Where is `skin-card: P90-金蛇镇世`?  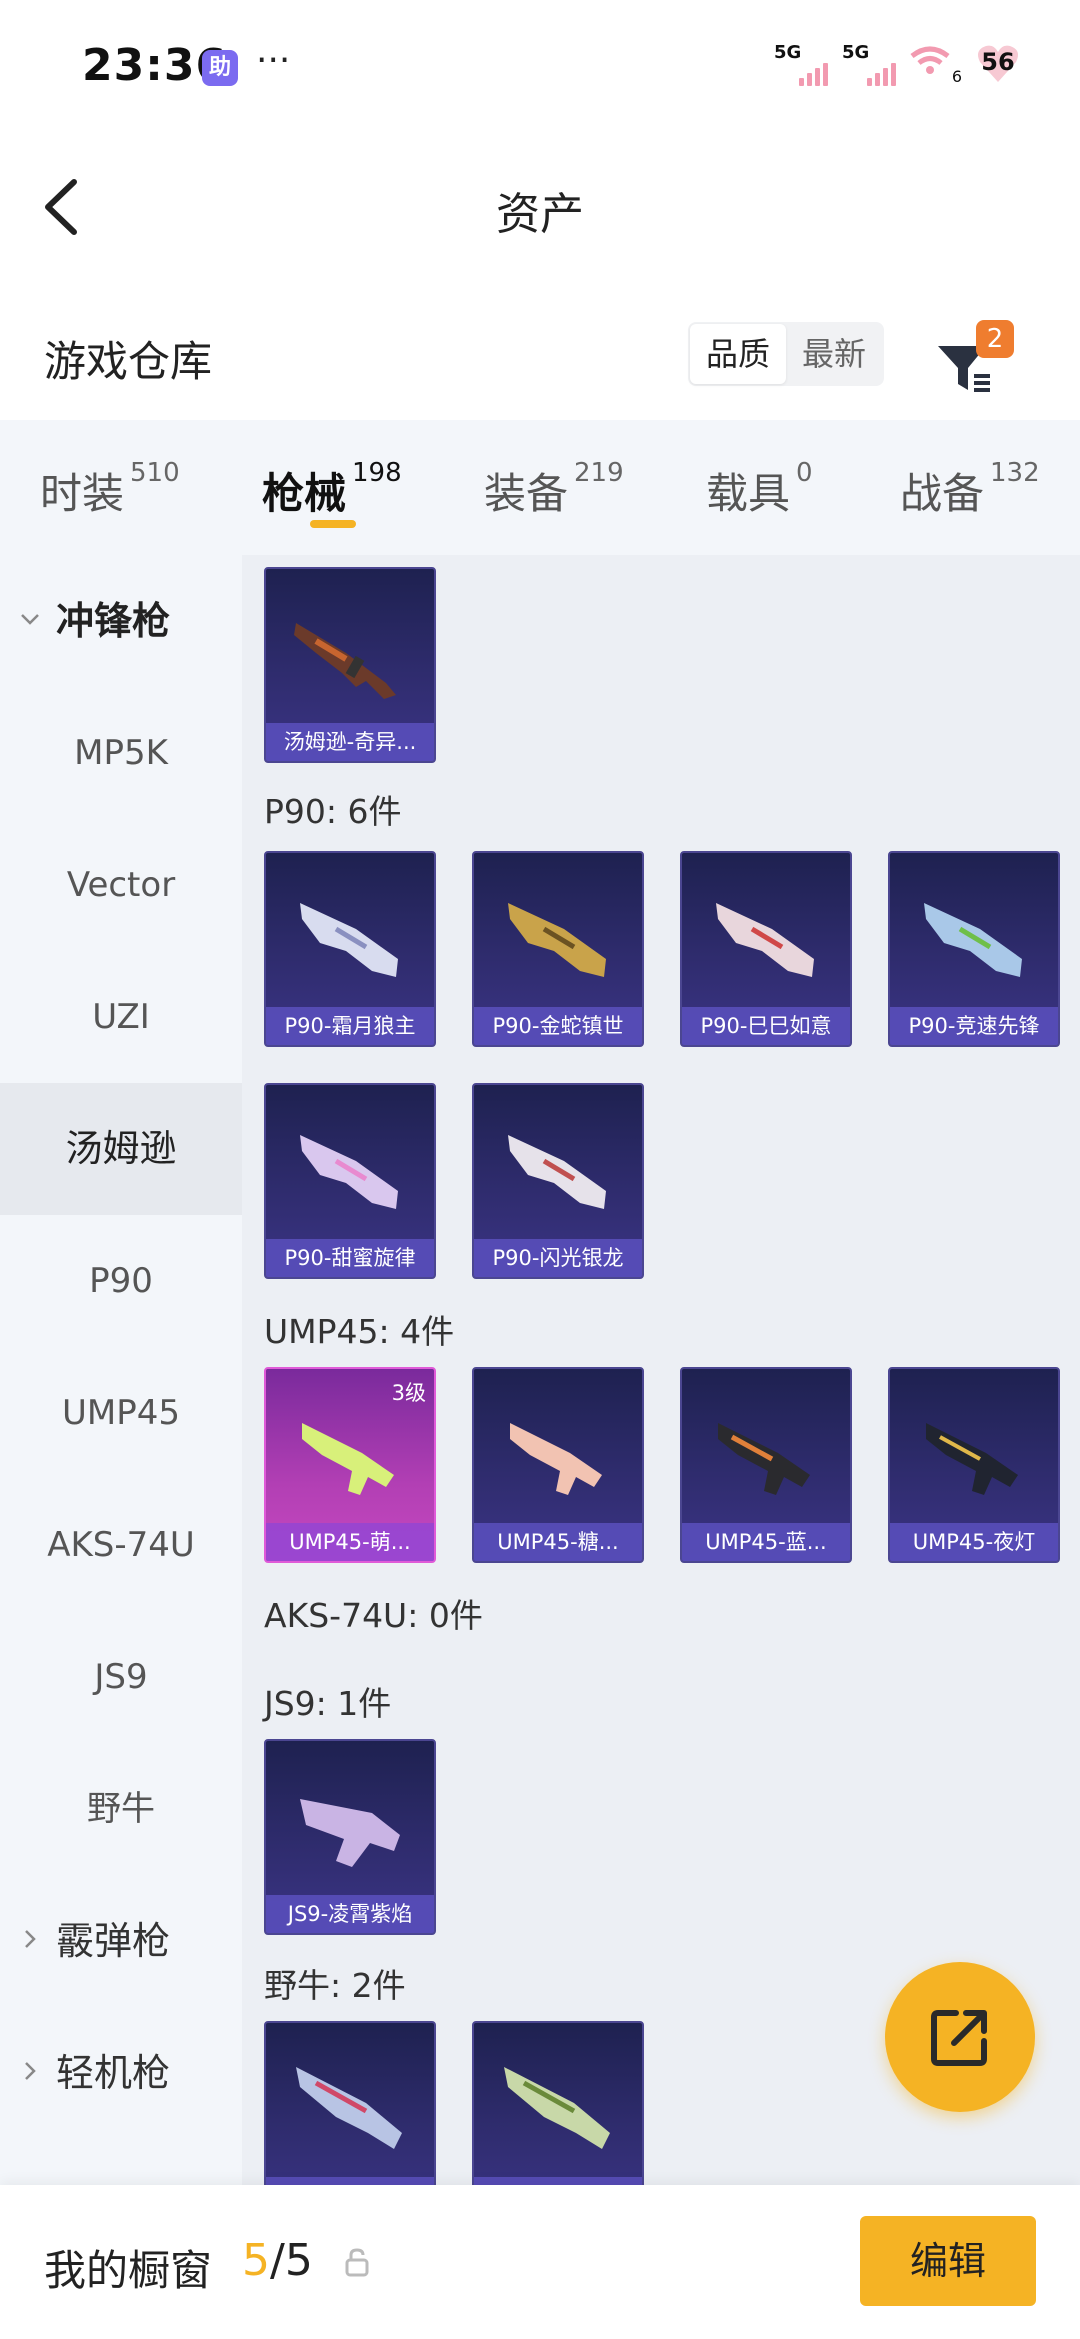
skin-card: P90-金蛇镇世 is located at coordinates (558, 949).